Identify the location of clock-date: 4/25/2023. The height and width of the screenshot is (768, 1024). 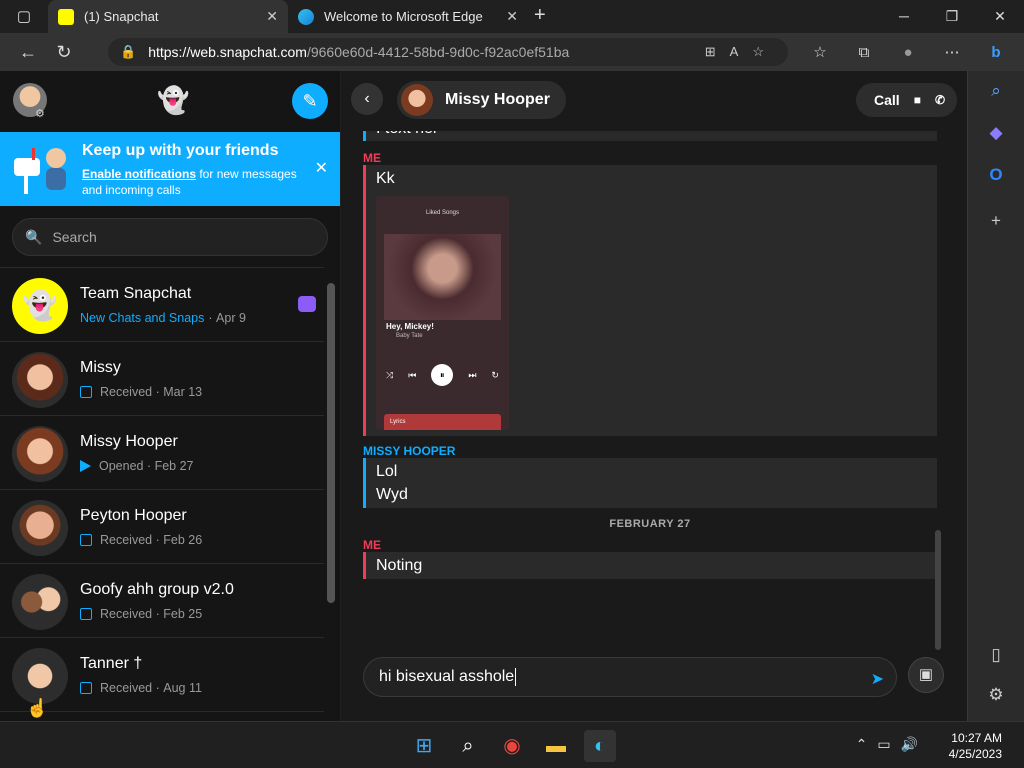
(975, 754).